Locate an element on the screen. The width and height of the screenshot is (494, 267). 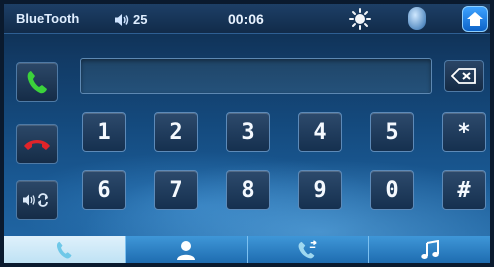
speaker-icon is located at coordinates (122, 19).